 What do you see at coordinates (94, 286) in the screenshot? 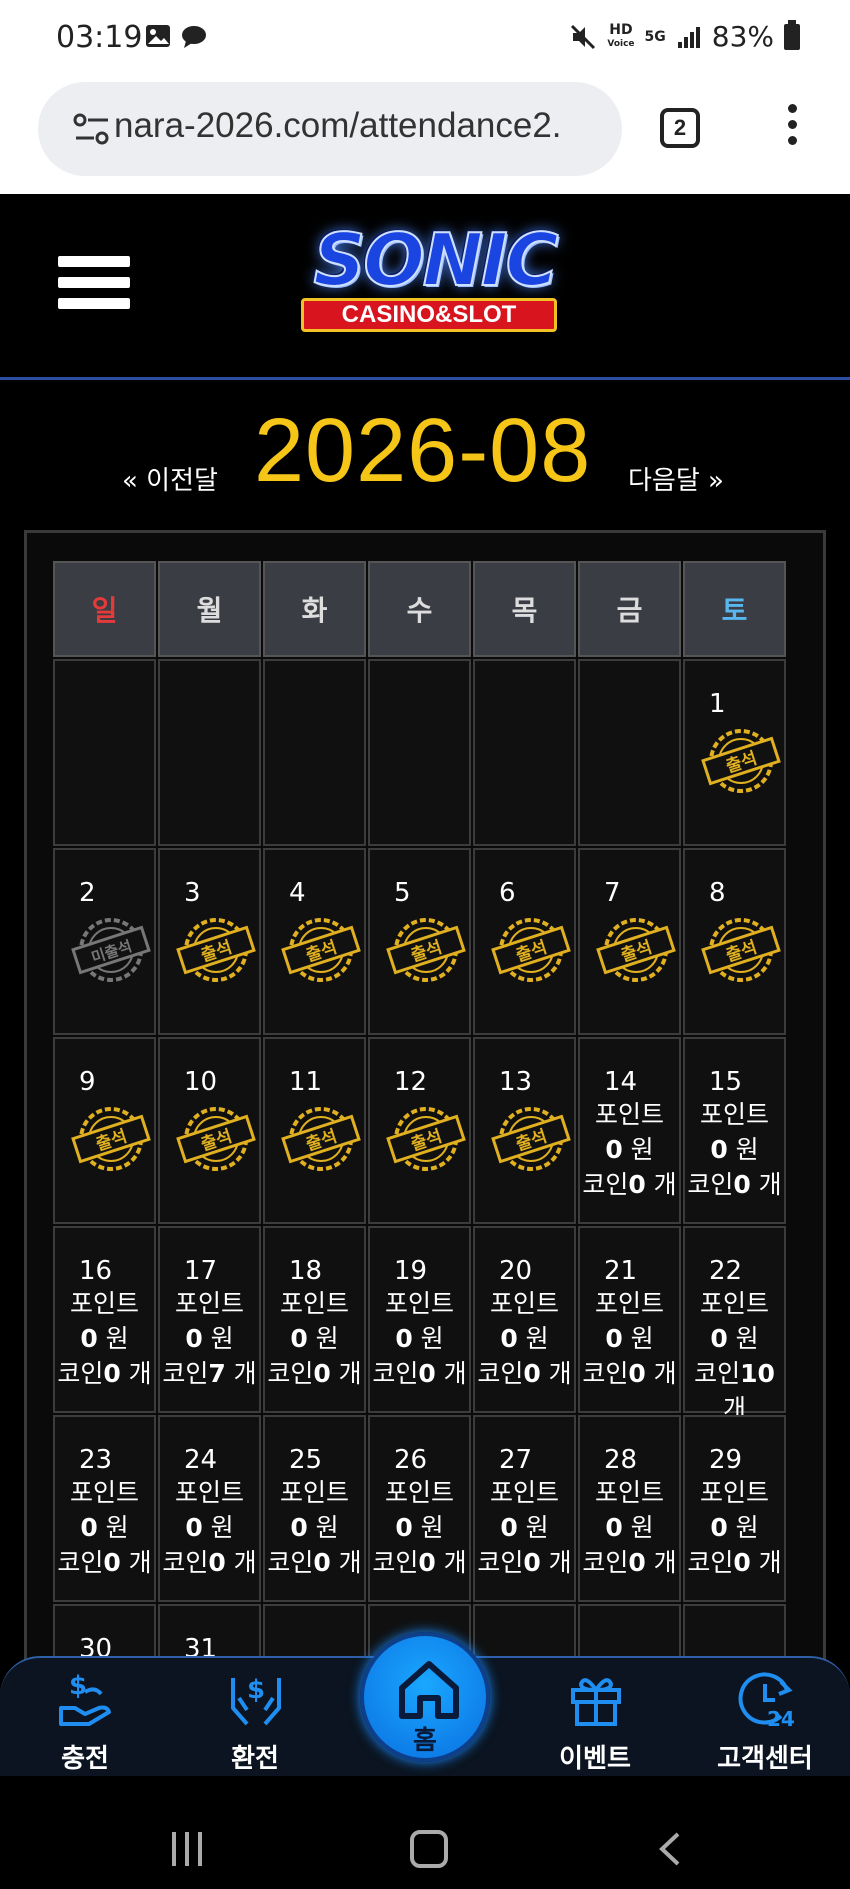
I see `hamburger-menu-icon` at bounding box center [94, 286].